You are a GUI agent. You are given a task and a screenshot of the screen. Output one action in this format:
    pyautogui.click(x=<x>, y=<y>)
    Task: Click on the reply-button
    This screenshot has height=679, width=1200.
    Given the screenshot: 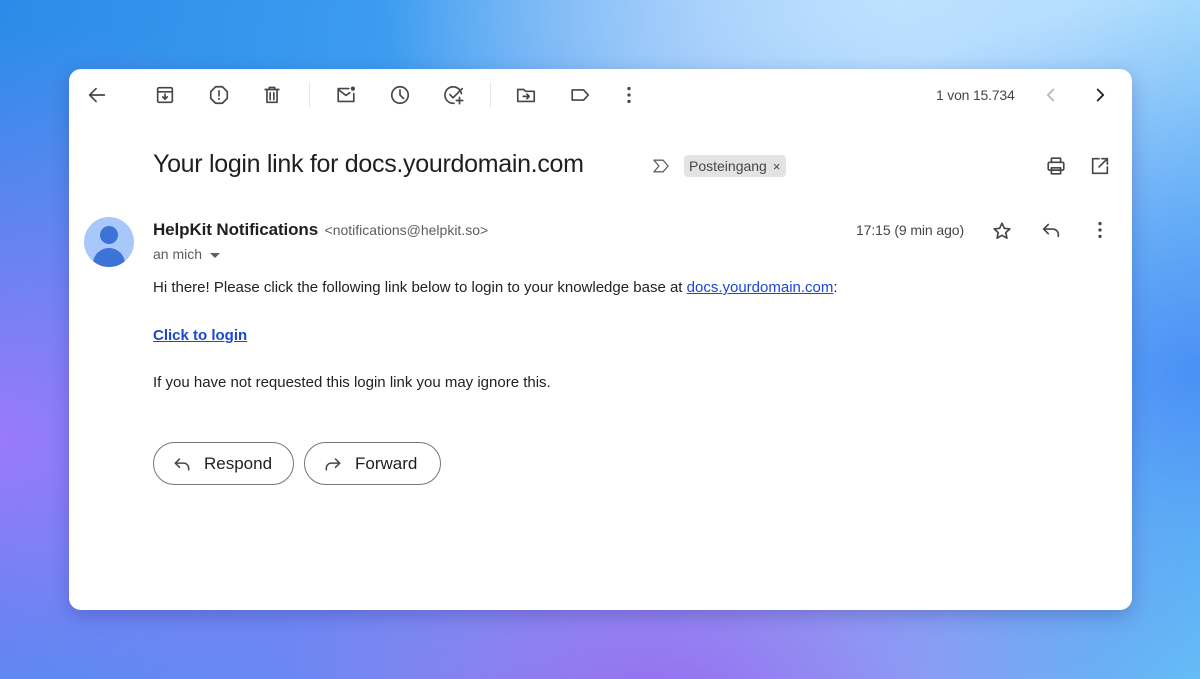 What is the action you would take?
    pyautogui.click(x=1051, y=230)
    